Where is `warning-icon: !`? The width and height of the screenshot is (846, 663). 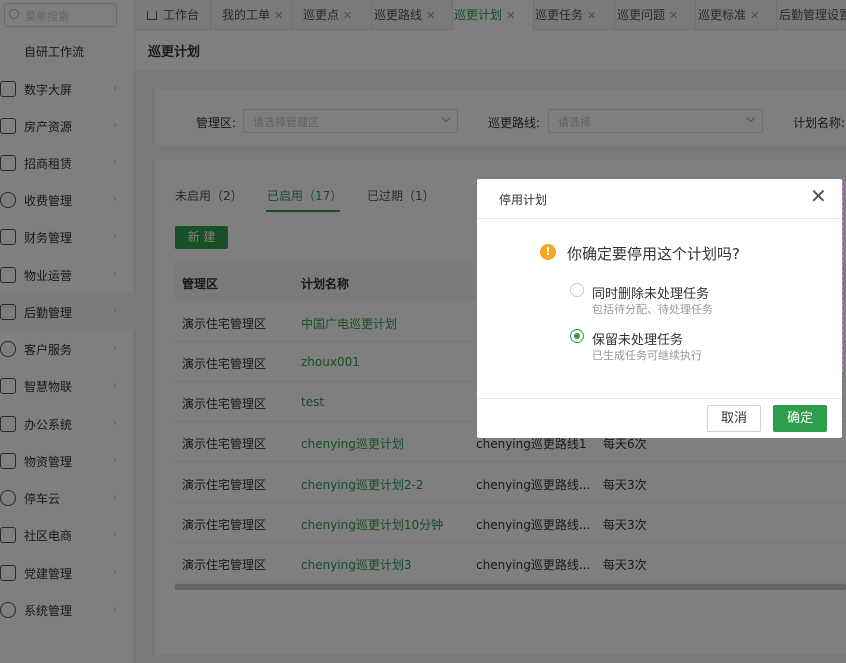
warning-icon: ! is located at coordinates (548, 252).